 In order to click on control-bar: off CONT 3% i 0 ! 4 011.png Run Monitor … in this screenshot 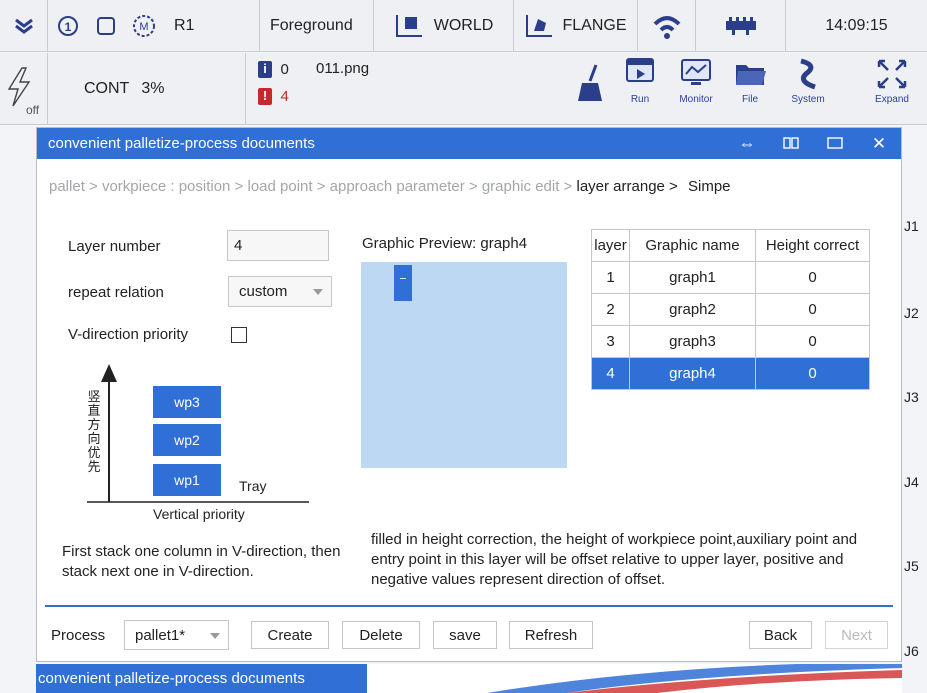, I will do `click(463, 89)`.